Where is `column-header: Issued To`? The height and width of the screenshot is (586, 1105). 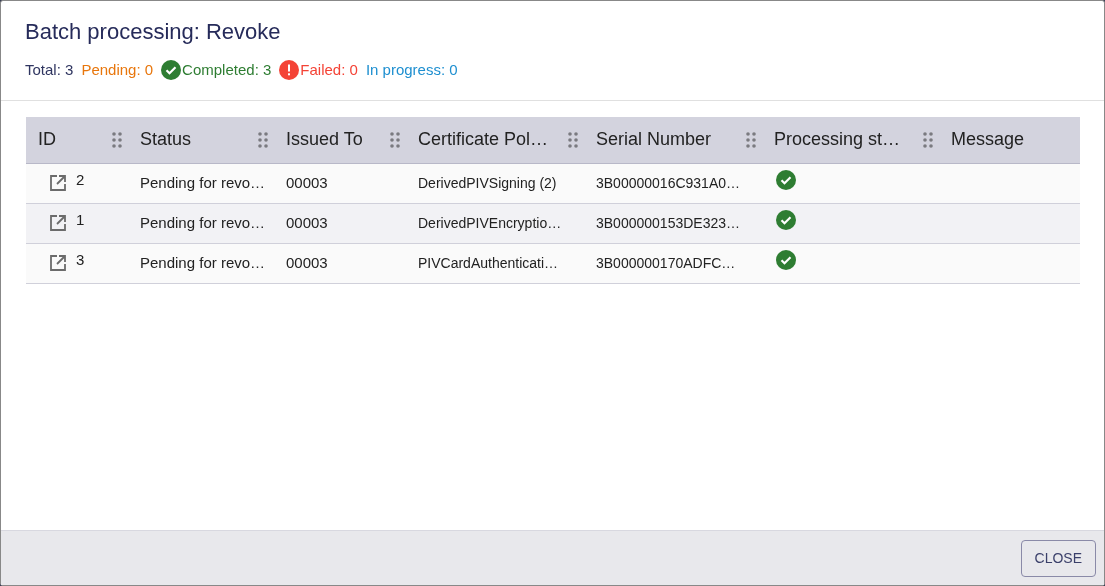
column-header: Issued To is located at coordinates (324, 139).